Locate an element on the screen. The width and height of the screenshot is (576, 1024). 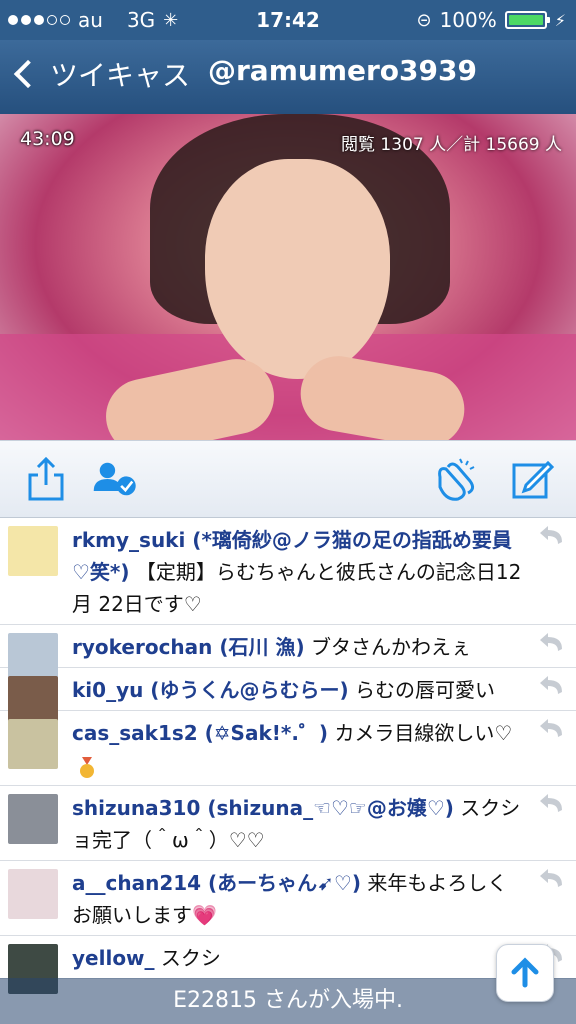
rotation-lock-icon: ⊝ is located at coordinates (424, 20).